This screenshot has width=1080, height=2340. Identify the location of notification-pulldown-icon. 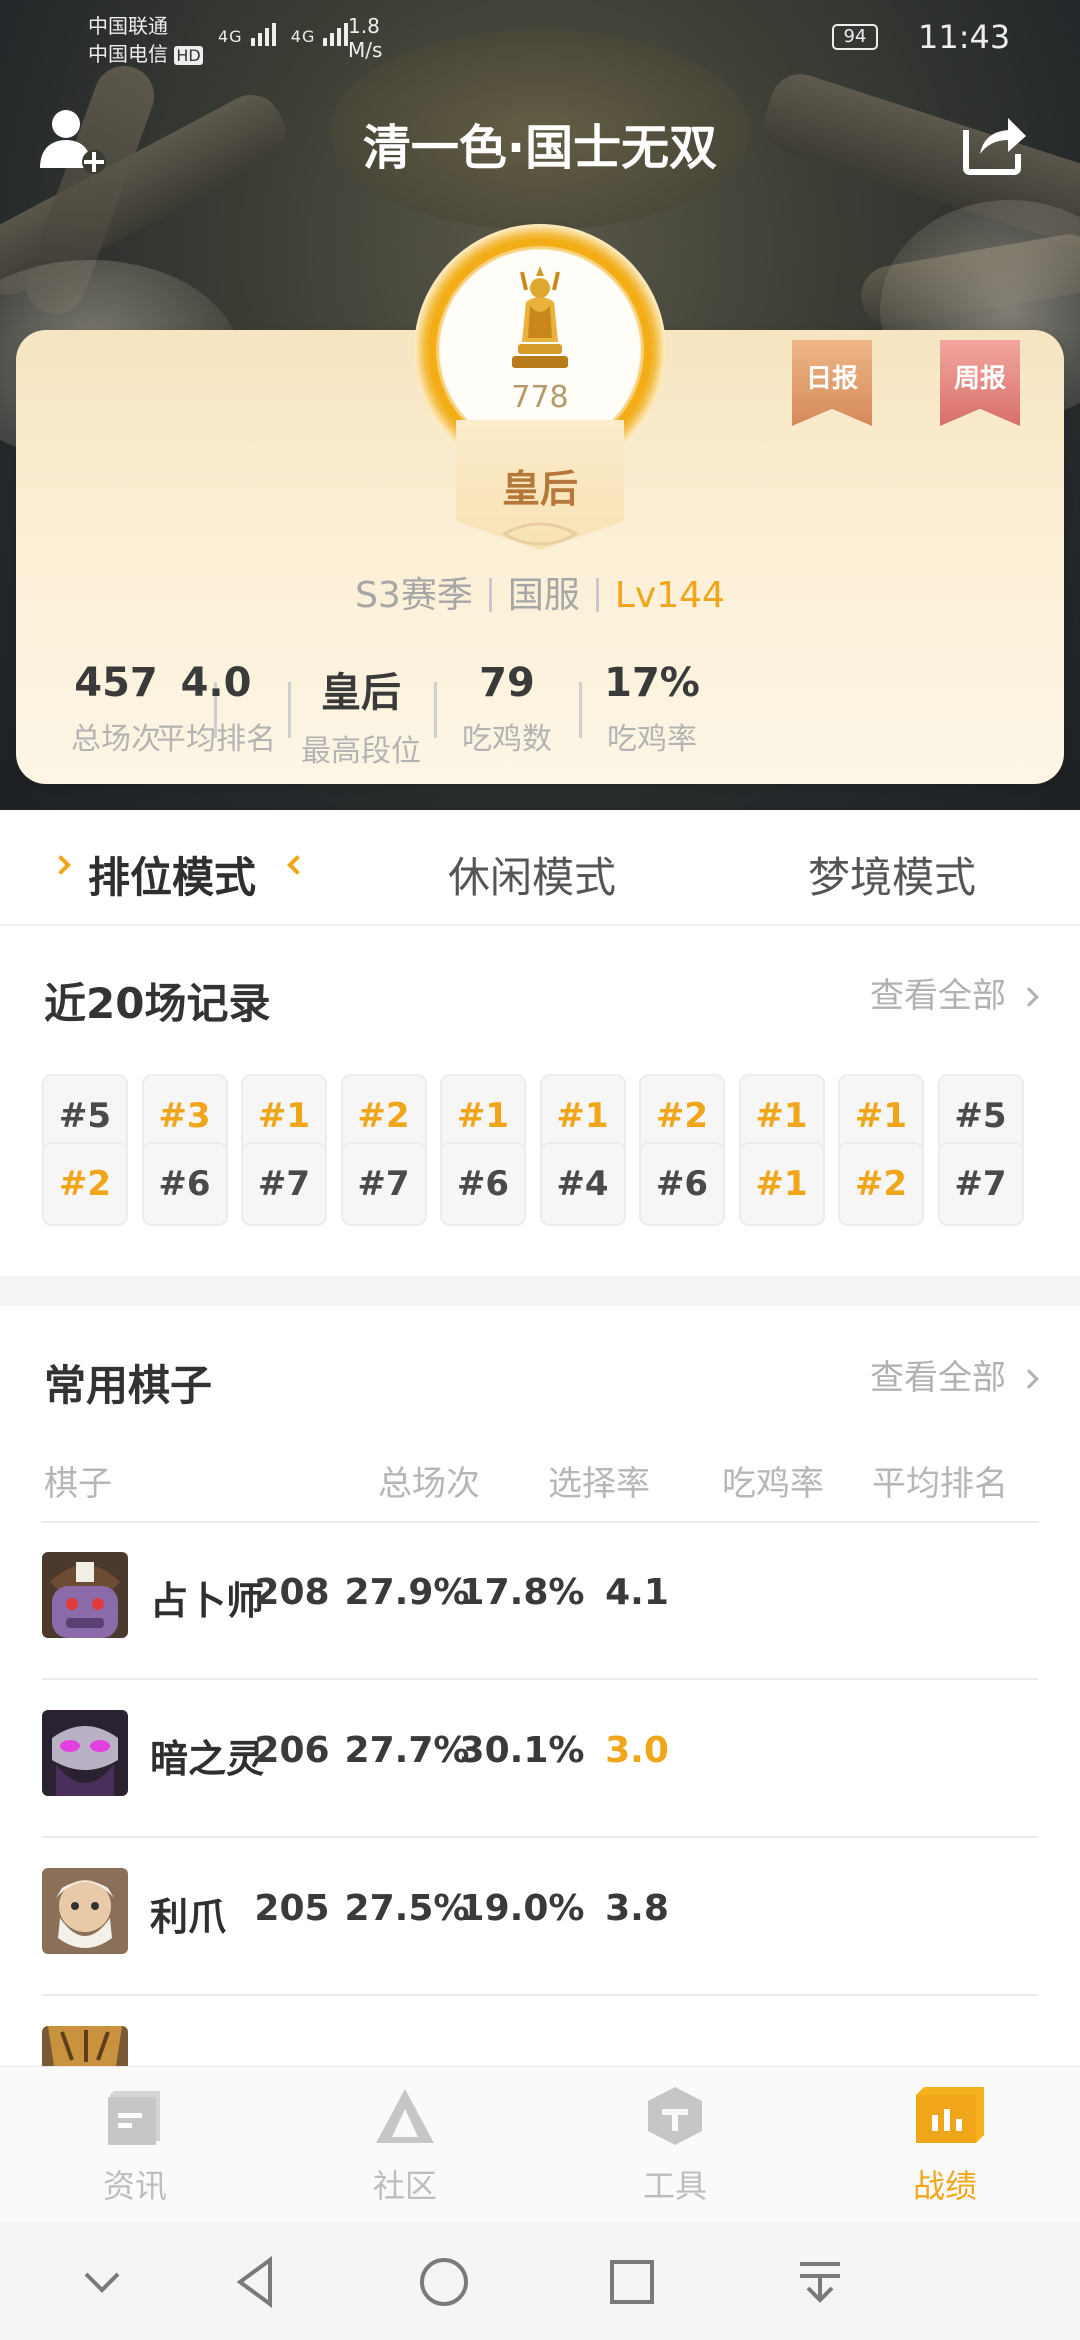
(820, 2282).